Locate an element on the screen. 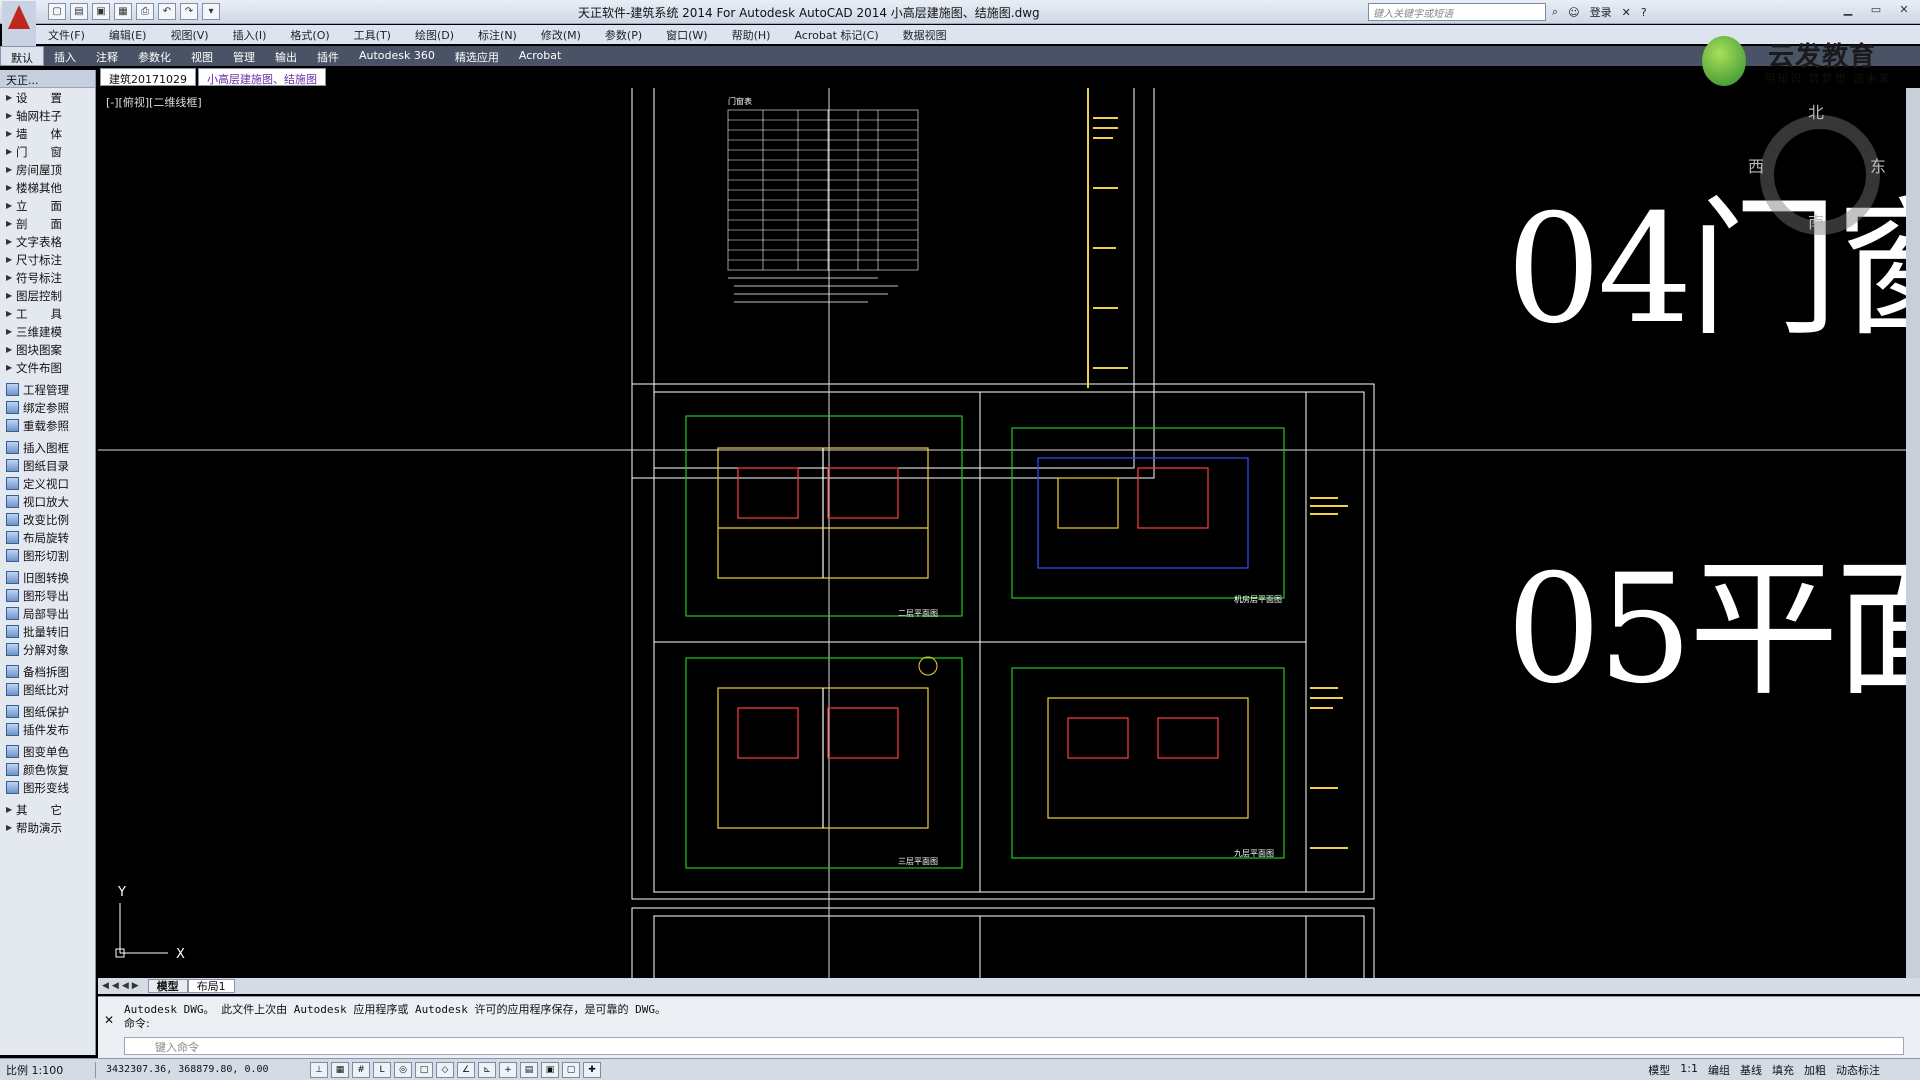 Image resolution: width=1920 pixels, height=1080 pixels. sidebar-item-2-3: 视口放大 is located at coordinates (47, 501).